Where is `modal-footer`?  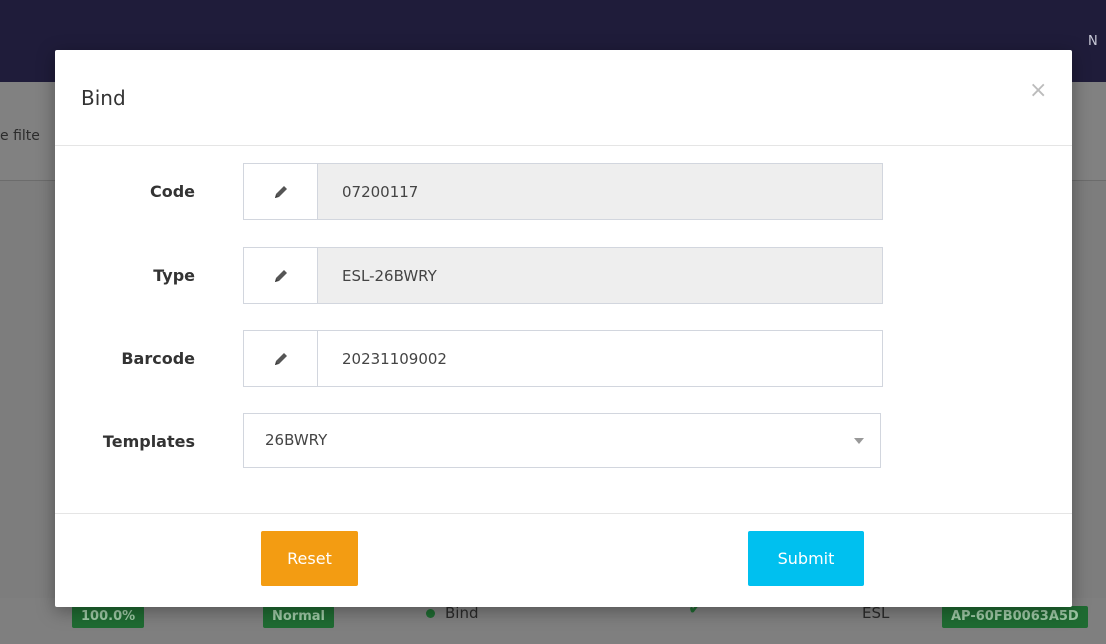 modal-footer is located at coordinates (563, 513).